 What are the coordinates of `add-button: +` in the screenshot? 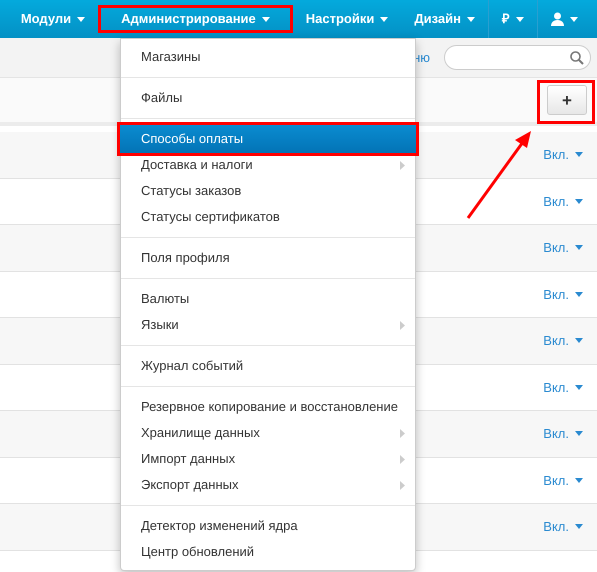 It's located at (567, 100).